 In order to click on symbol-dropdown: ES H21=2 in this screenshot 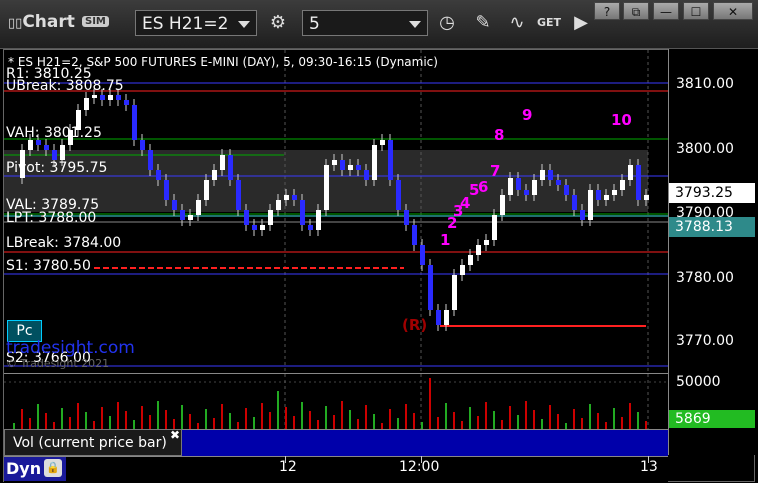, I will do `click(196, 23)`.